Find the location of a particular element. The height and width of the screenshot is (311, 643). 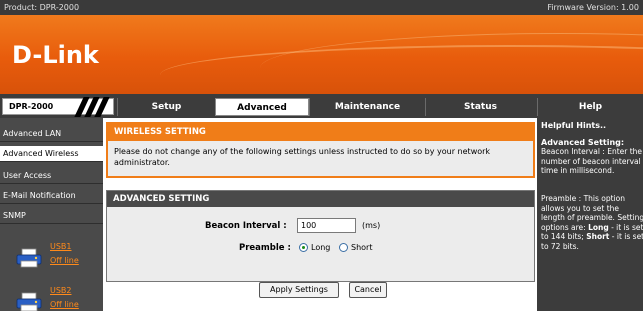

usb1-port: USB1 Off line is located at coordinates (51, 257).